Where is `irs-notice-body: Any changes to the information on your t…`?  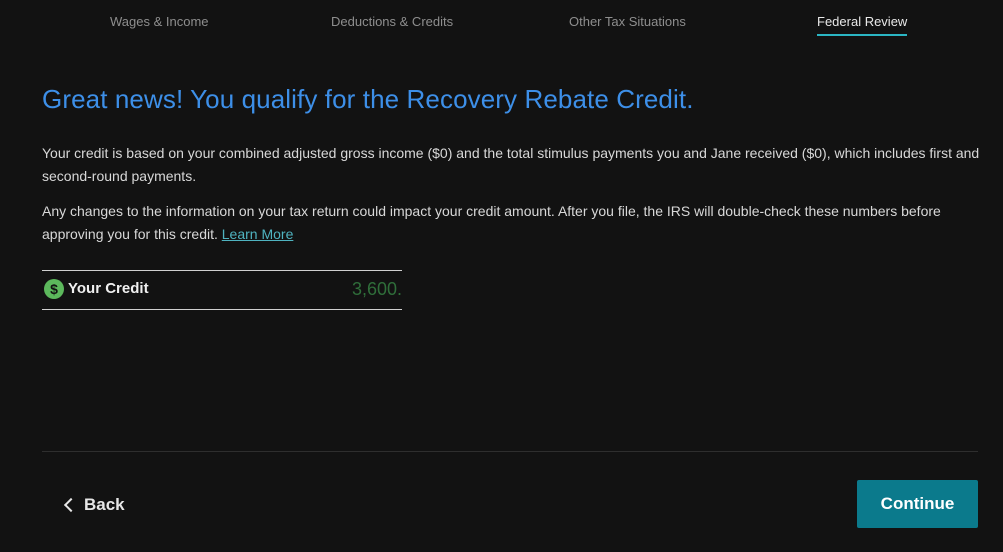 irs-notice-body: Any changes to the information on your t… is located at coordinates (491, 222).